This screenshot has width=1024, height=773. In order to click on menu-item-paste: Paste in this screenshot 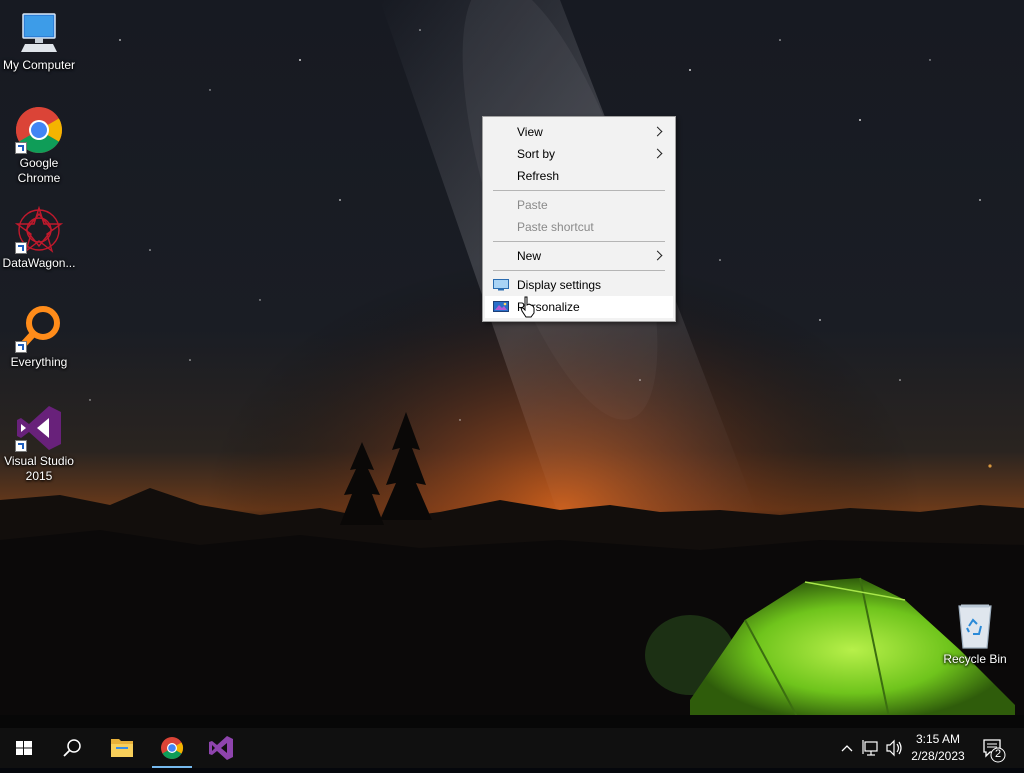, I will do `click(579, 205)`.